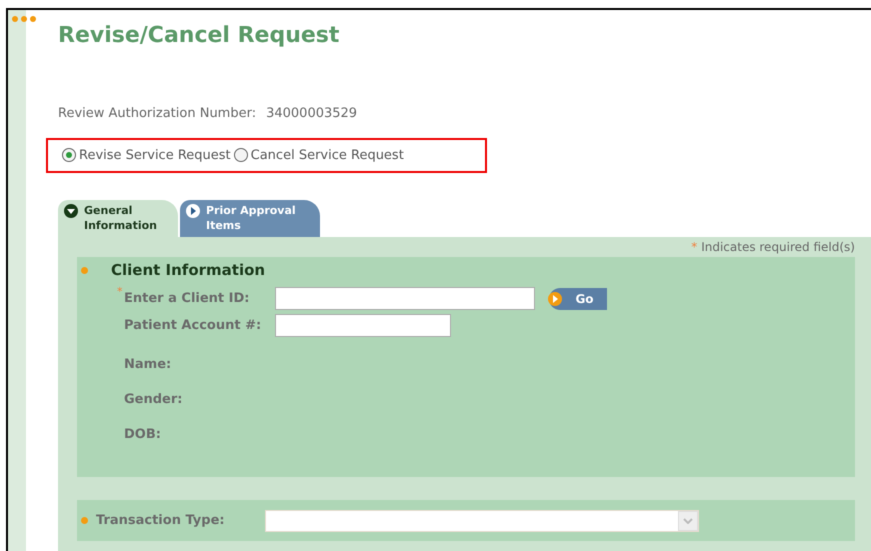 Image resolution: width=871 pixels, height=551 pixels. Describe the element at coordinates (161, 521) in the screenshot. I see `field-label: Transaction Type:` at that location.